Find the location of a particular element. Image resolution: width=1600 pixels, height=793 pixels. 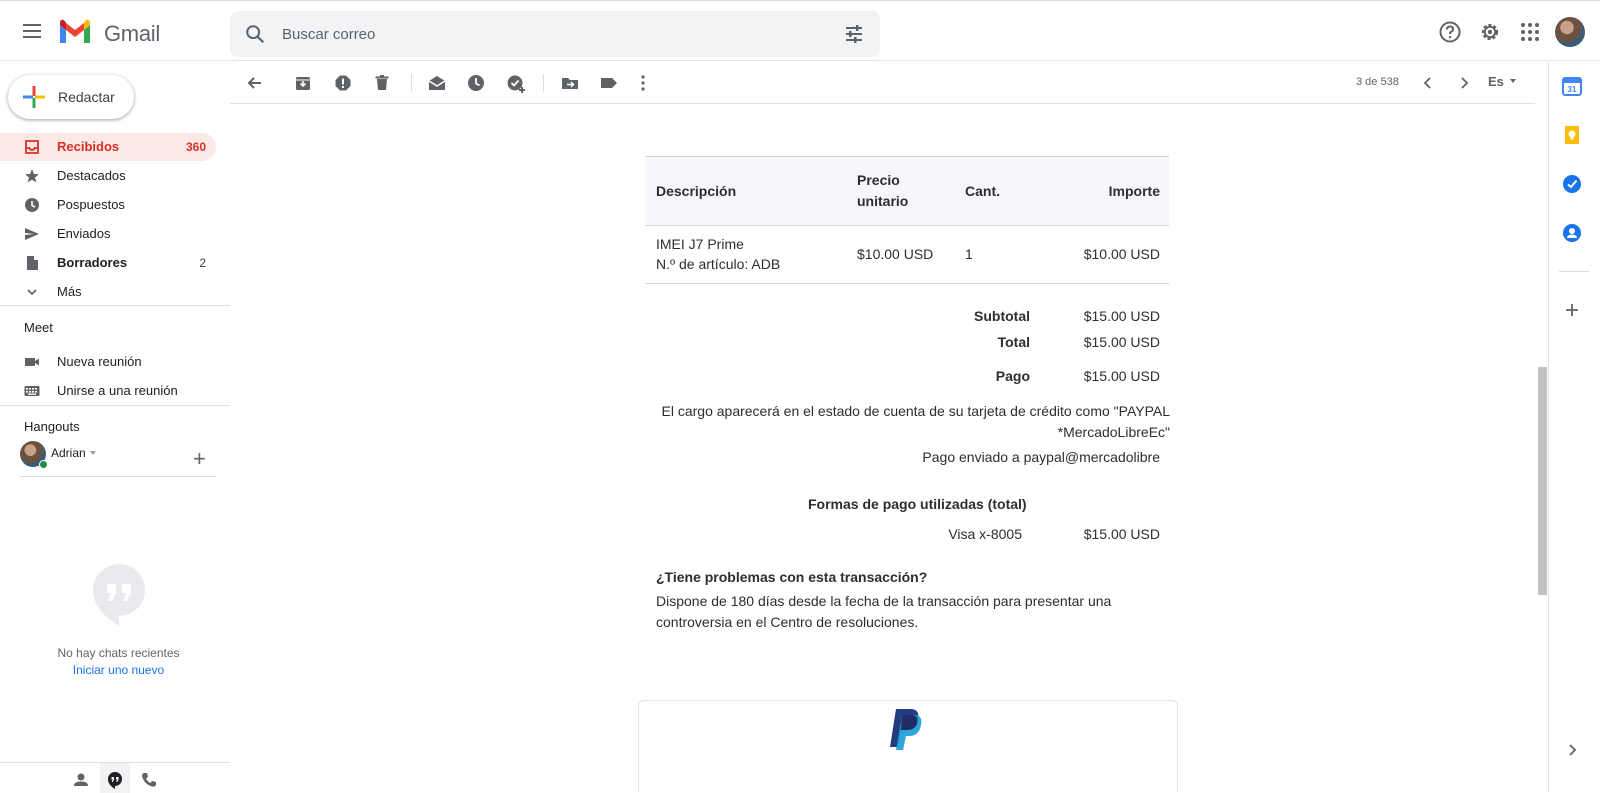

online-status-icon is located at coordinates (43, 464).